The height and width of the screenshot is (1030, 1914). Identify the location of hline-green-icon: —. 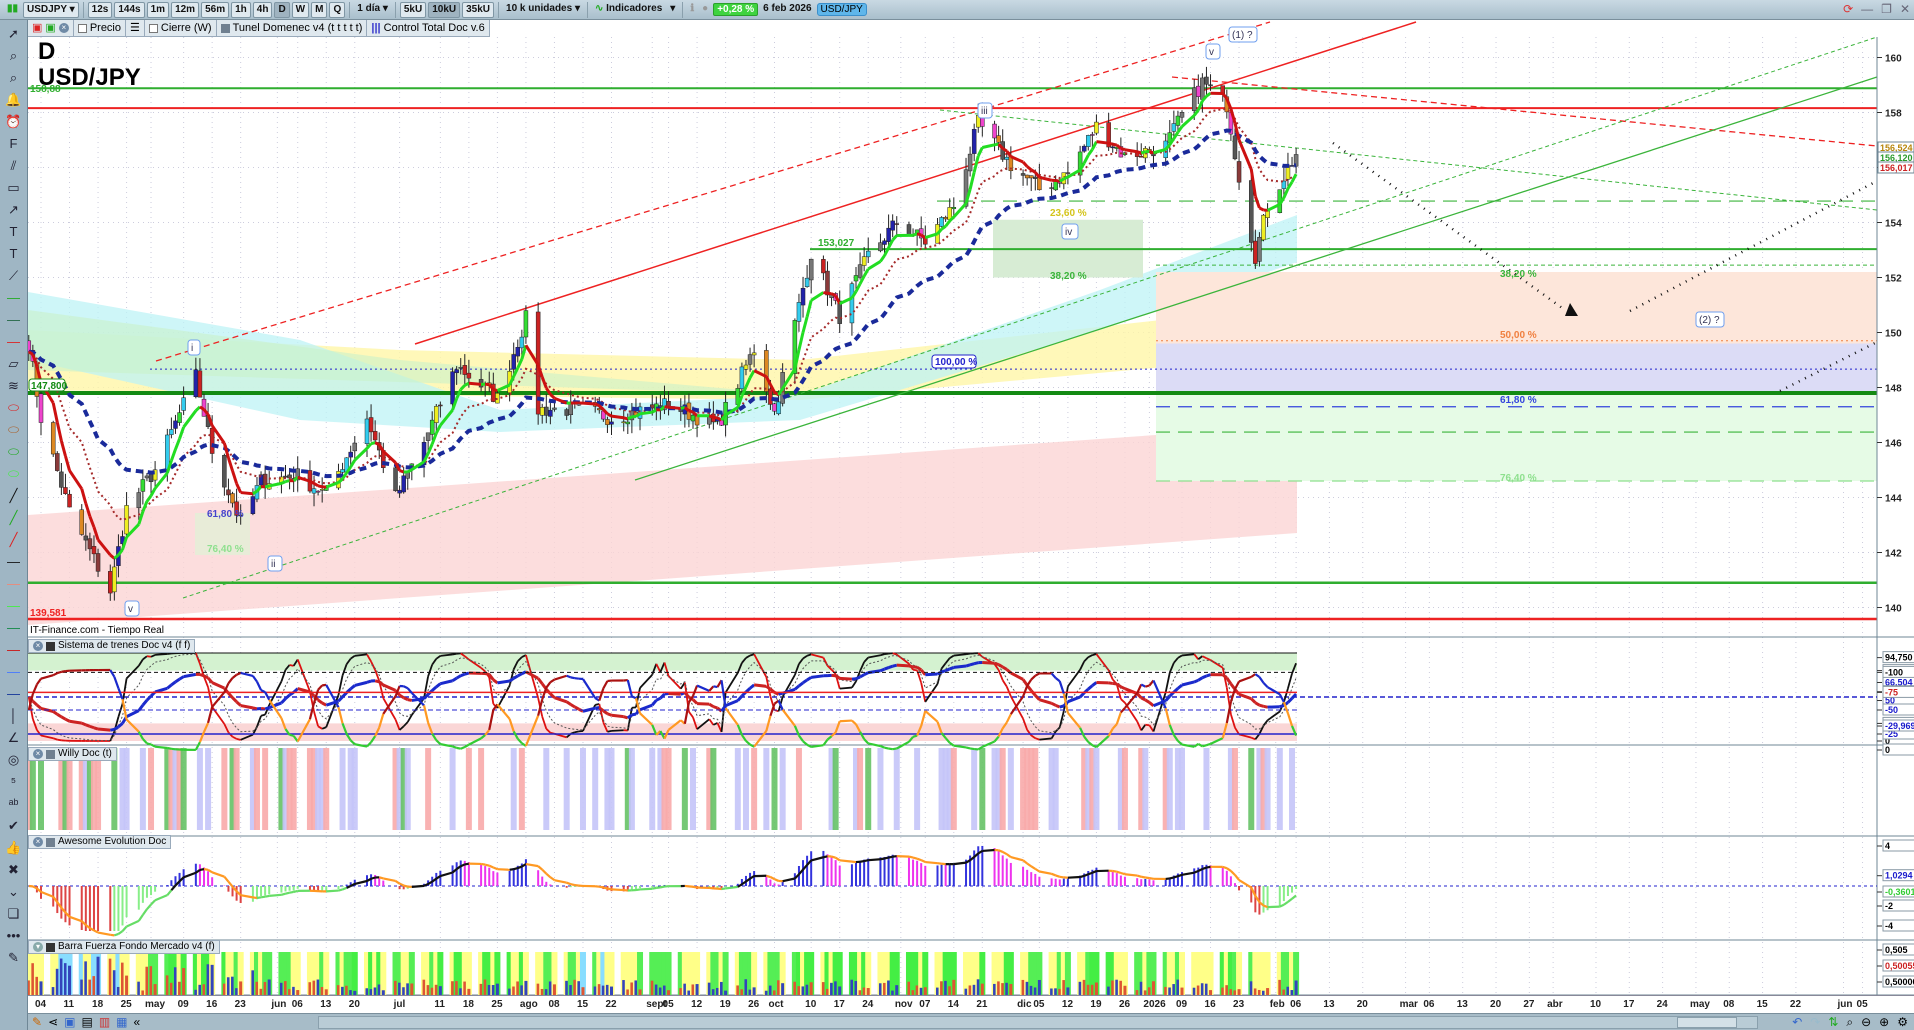
(14, 298).